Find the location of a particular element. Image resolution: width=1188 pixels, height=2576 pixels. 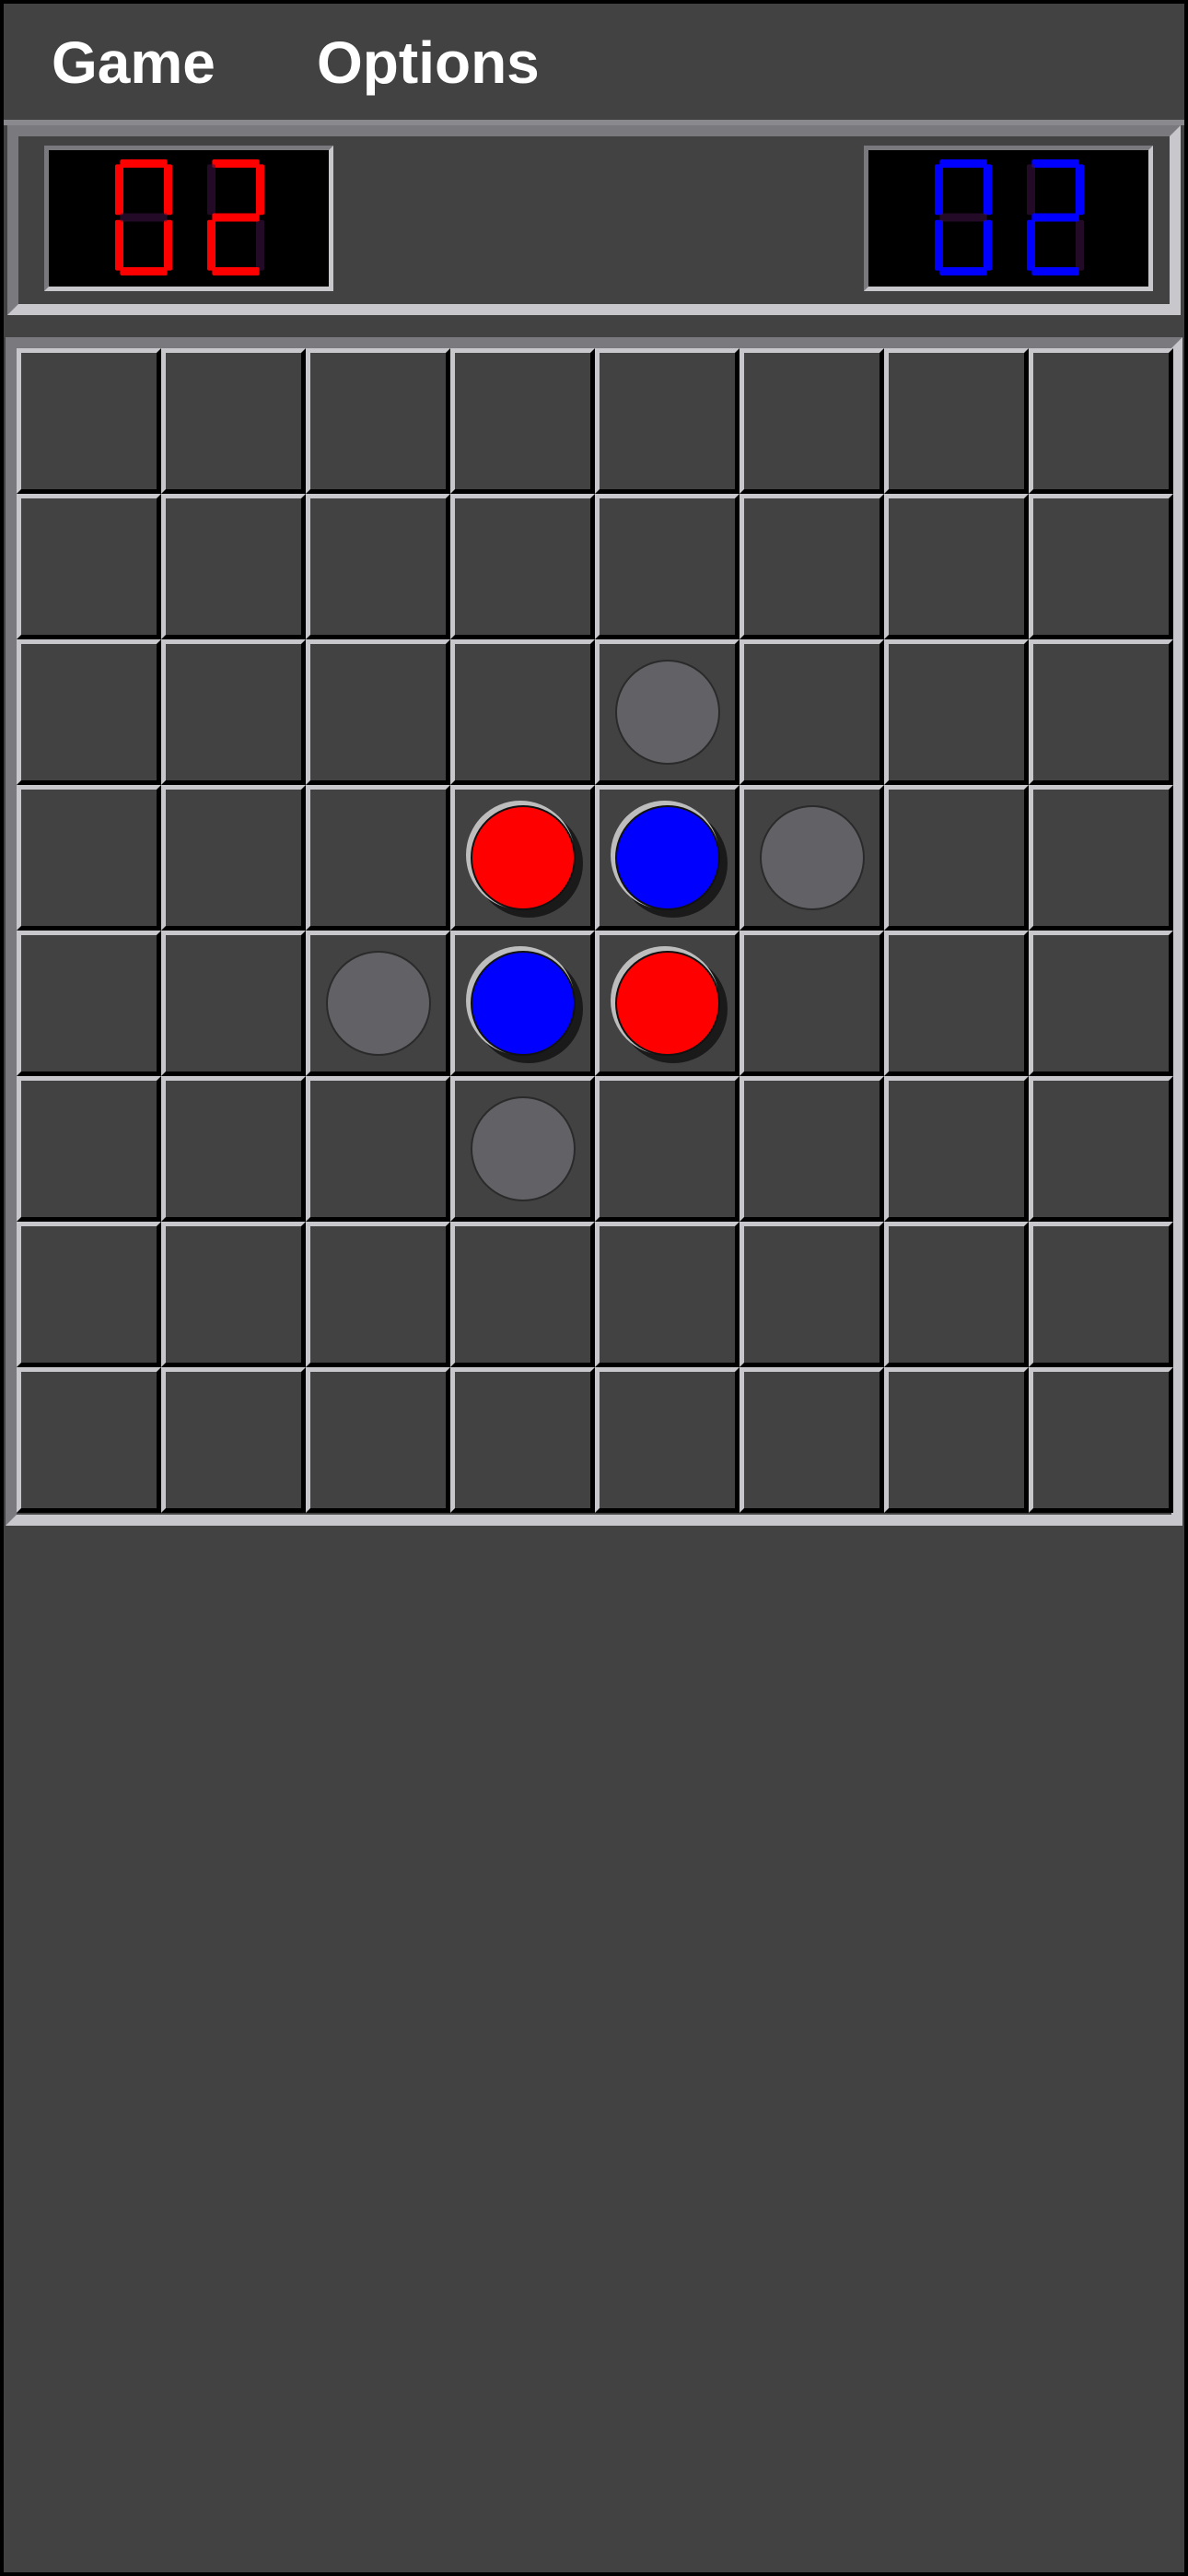

board-cell-r1-c6 is located at coordinates (956, 566).